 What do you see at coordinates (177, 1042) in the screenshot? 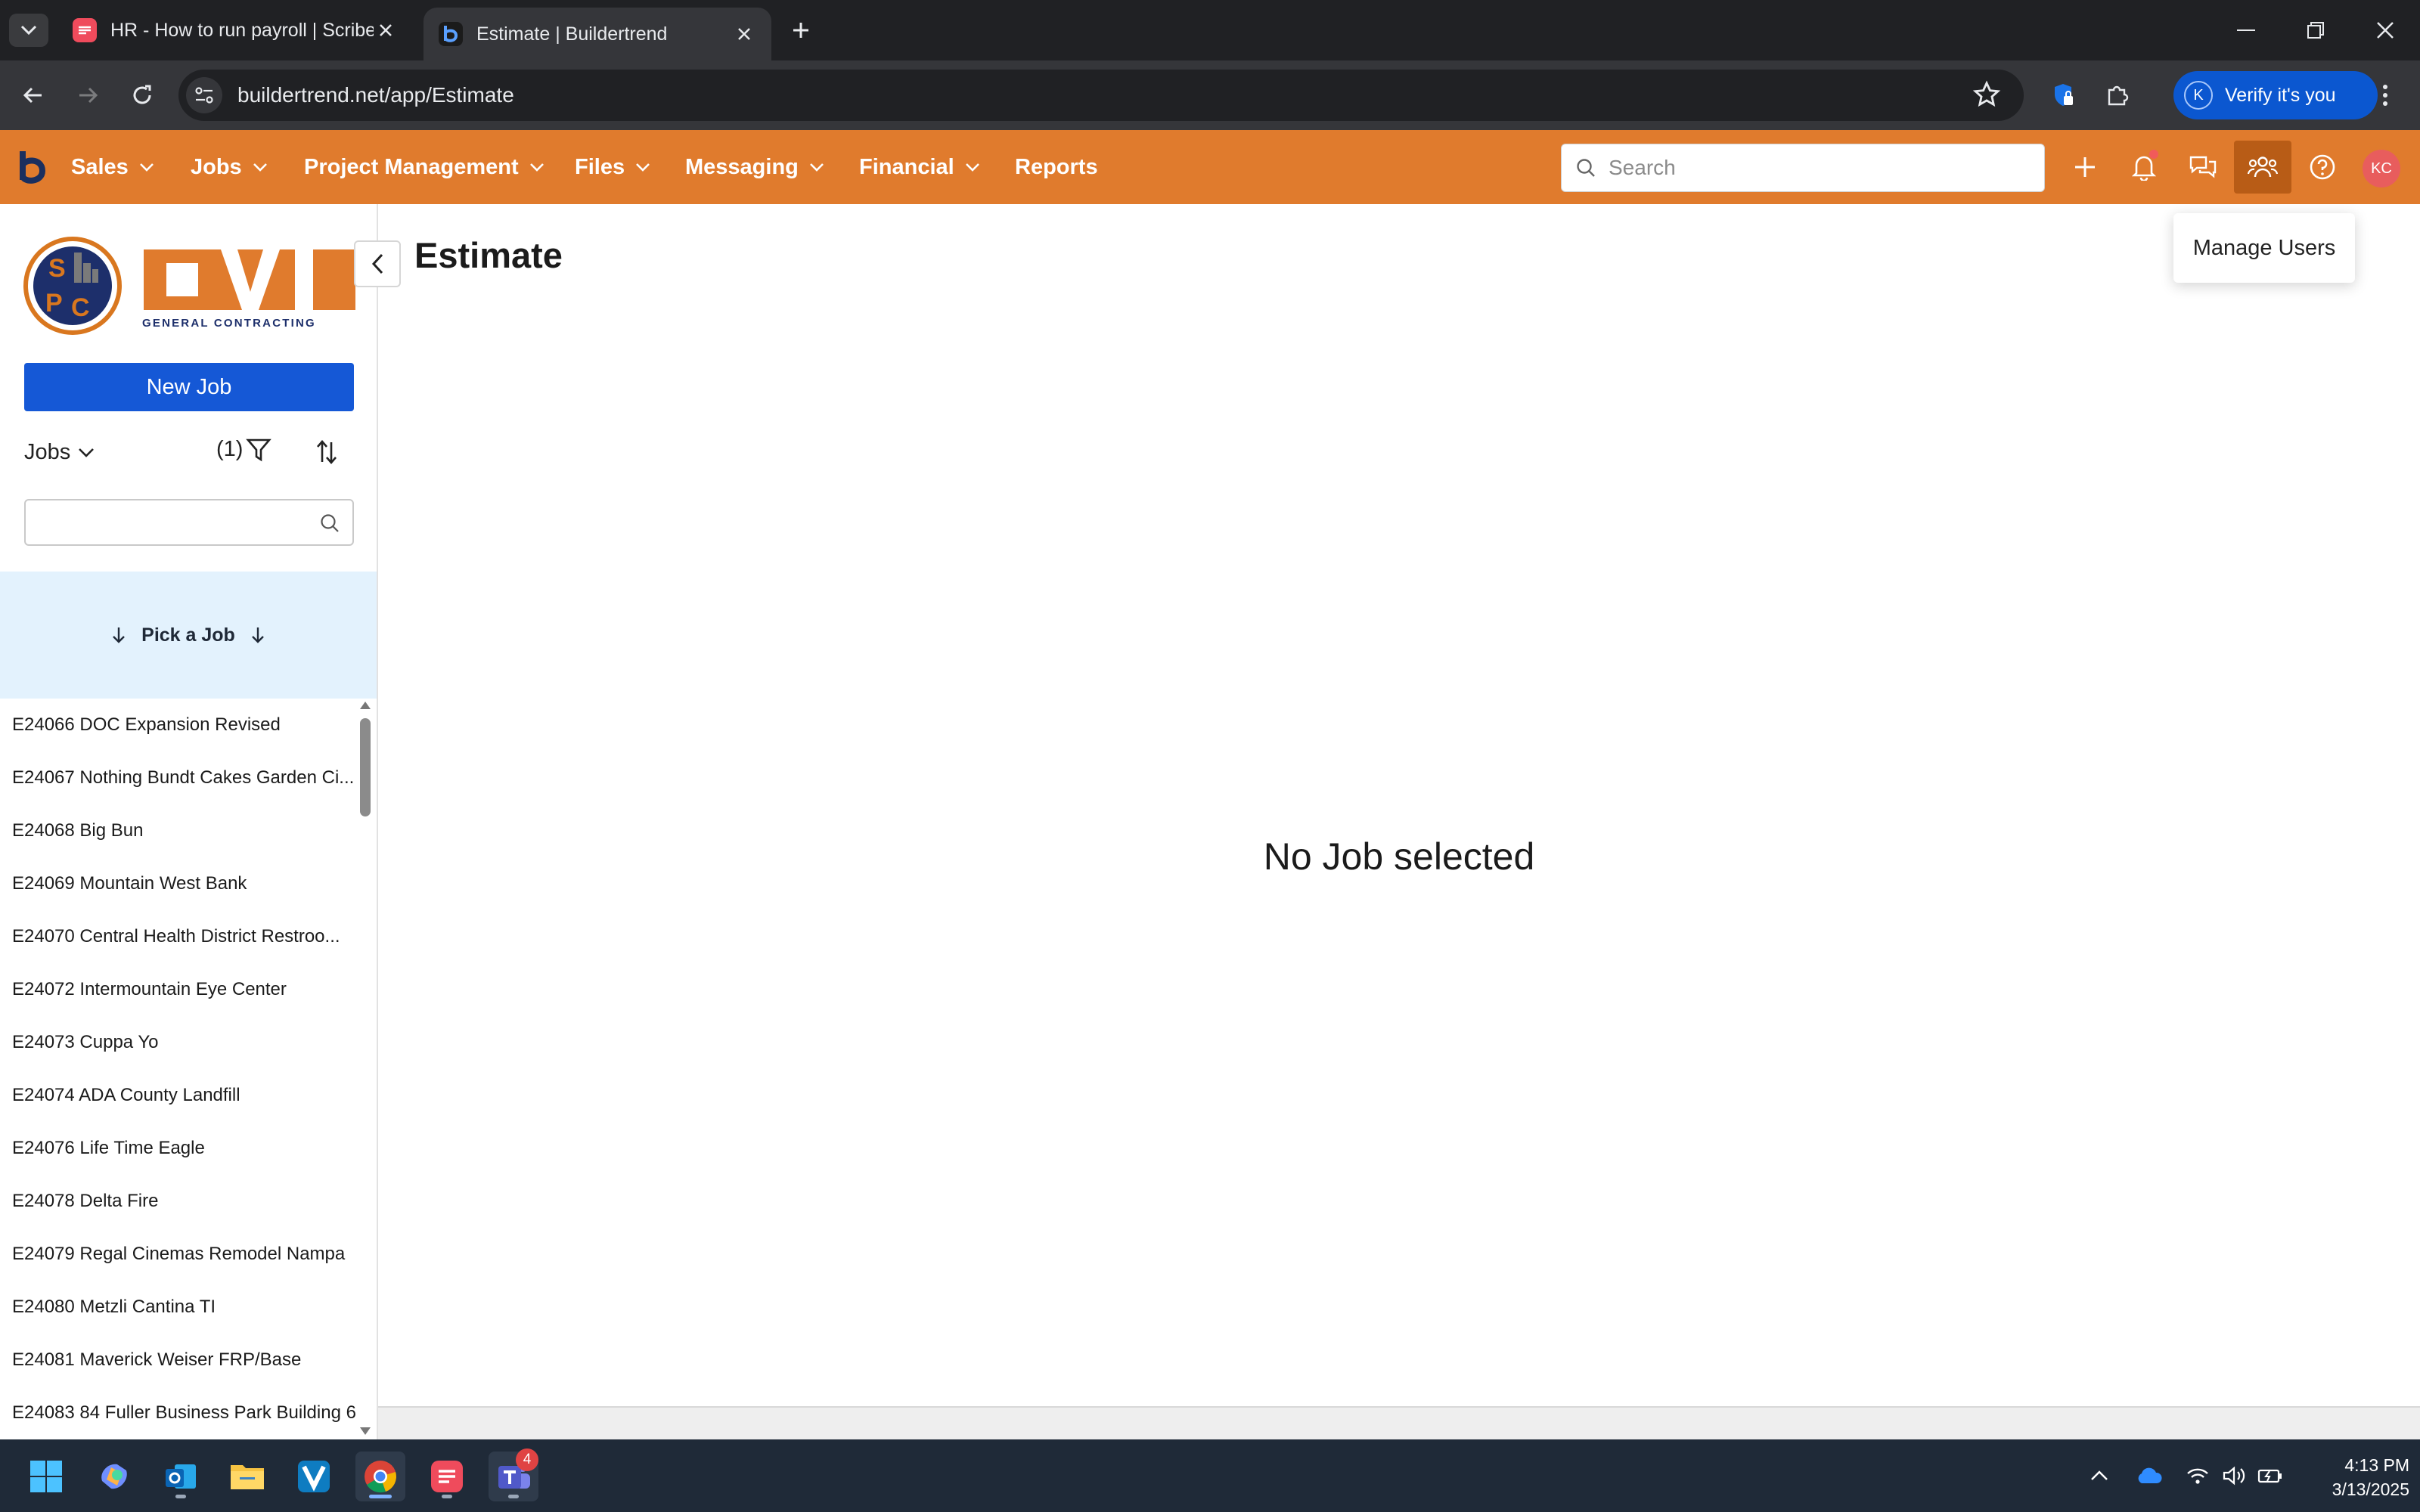
I see `job-list-item: E24073 Cuppa Yo` at bounding box center [177, 1042].